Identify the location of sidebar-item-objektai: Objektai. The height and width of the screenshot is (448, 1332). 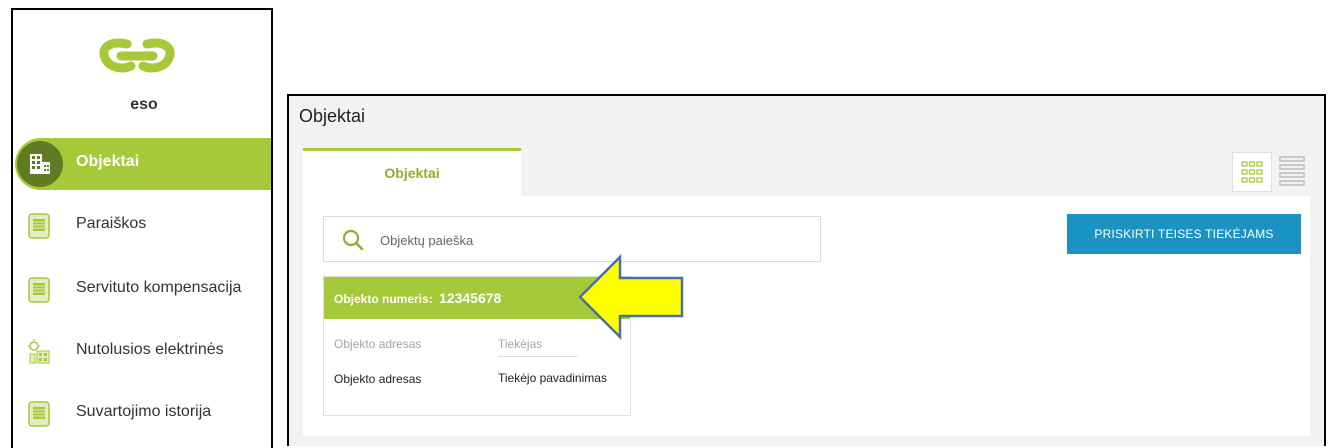
(143, 164).